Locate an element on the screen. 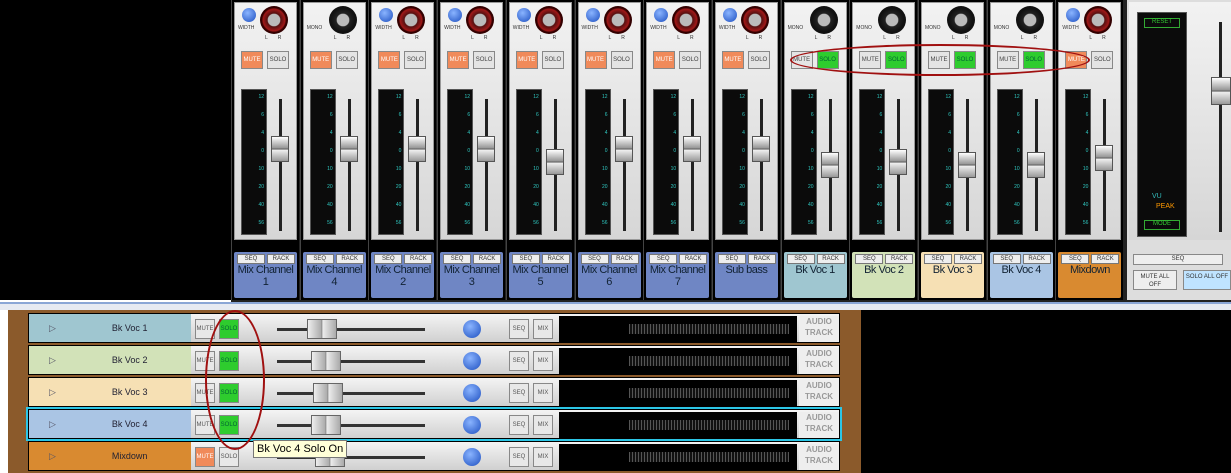 This screenshot has width=1231, height=473. track-row: ▷ Bk Voc 3 MUTE SOLO SEQ MIX AUDIO TRACK is located at coordinates (434, 392).